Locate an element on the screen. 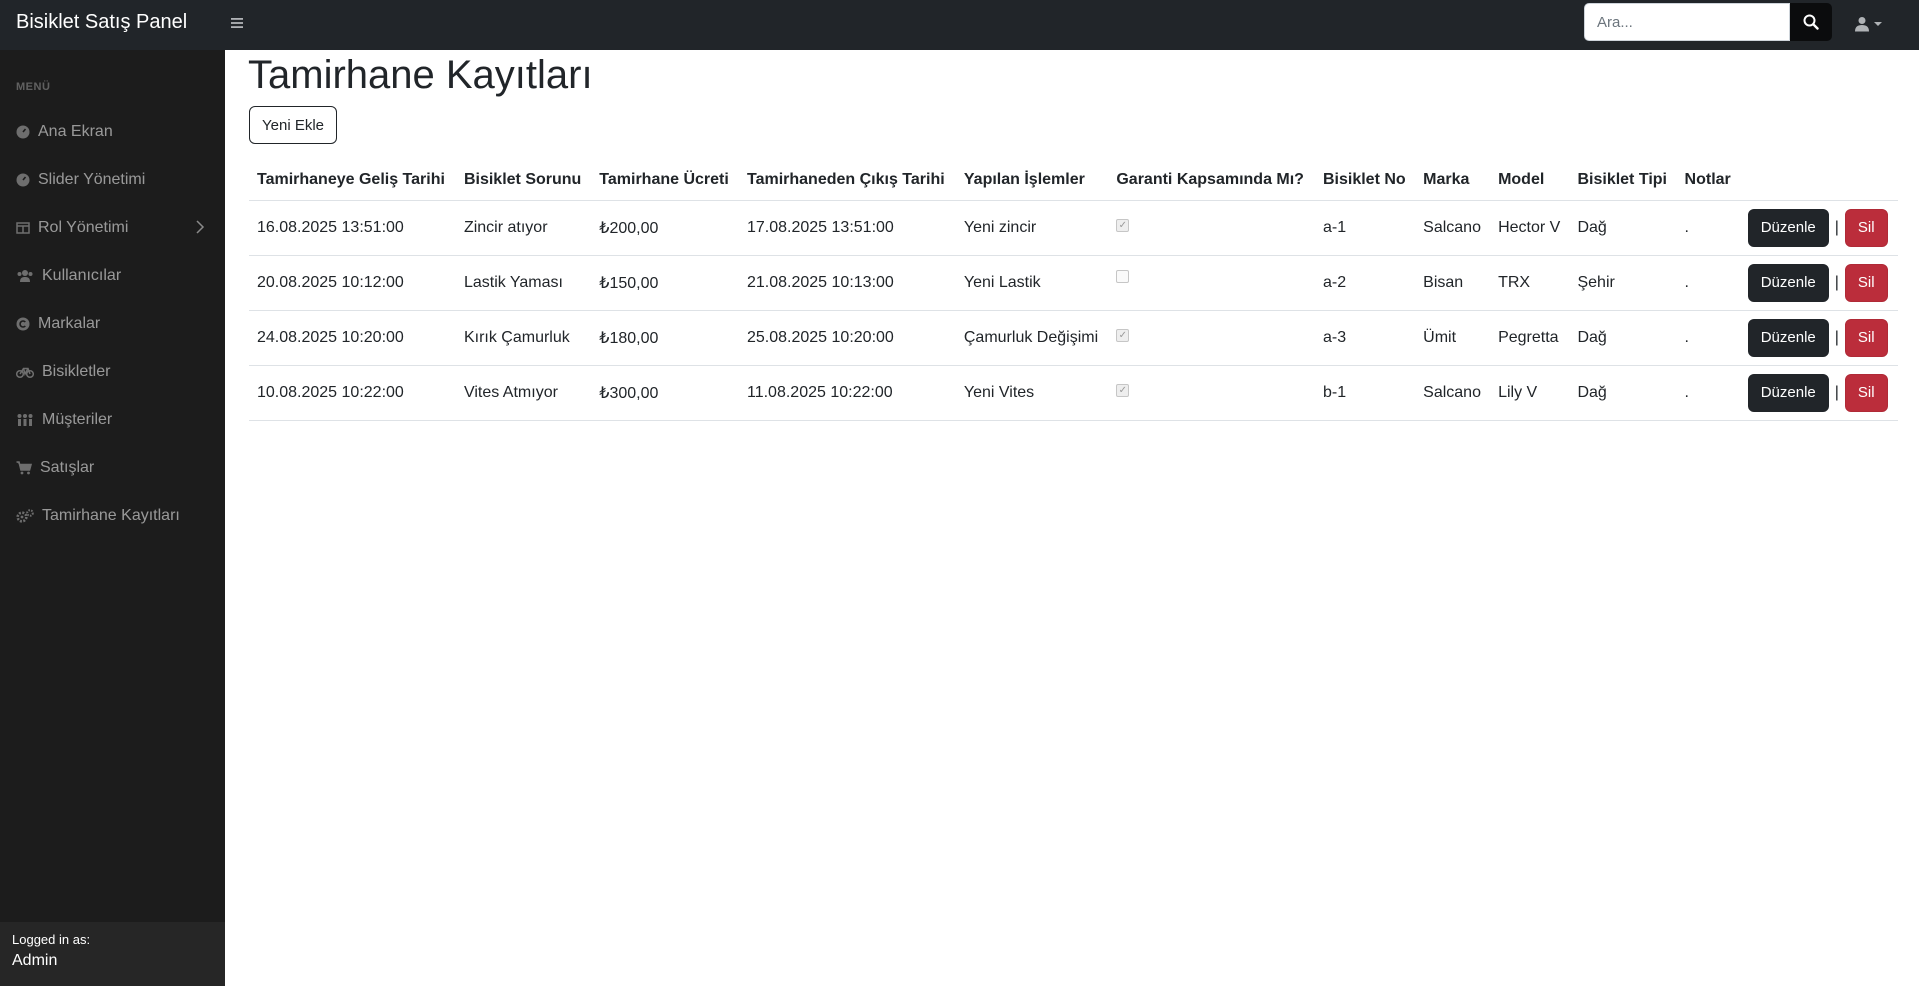  cart-icon is located at coordinates (24, 468).